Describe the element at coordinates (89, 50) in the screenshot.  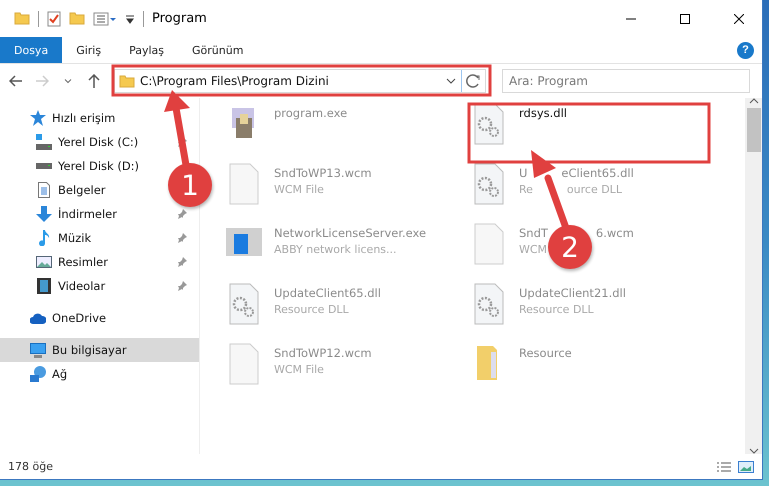
I see `ribbon-tab: Giriş` at that location.